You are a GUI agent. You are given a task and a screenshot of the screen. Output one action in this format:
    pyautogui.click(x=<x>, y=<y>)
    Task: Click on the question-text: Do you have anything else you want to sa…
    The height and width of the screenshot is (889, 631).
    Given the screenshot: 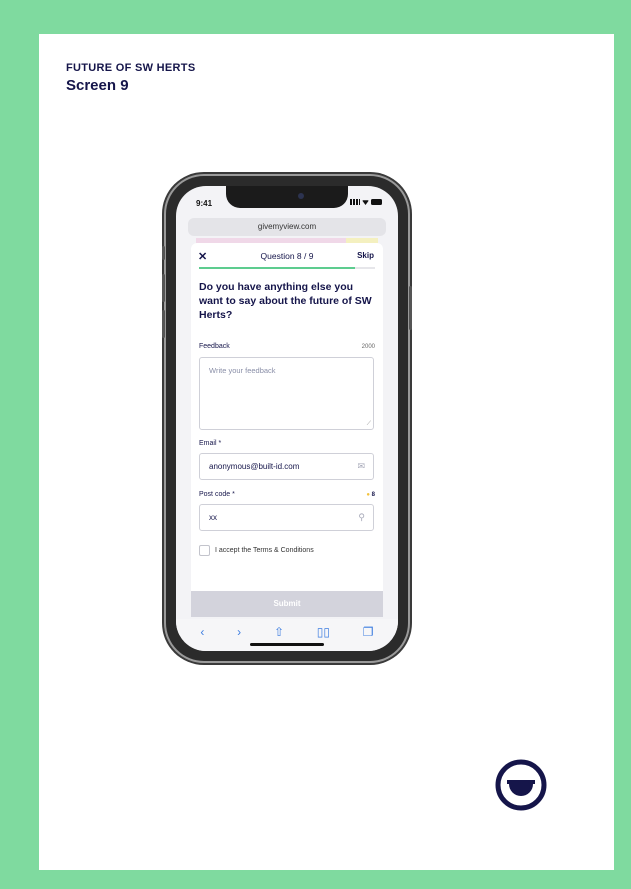 What is the action you would take?
    pyautogui.click(x=285, y=301)
    